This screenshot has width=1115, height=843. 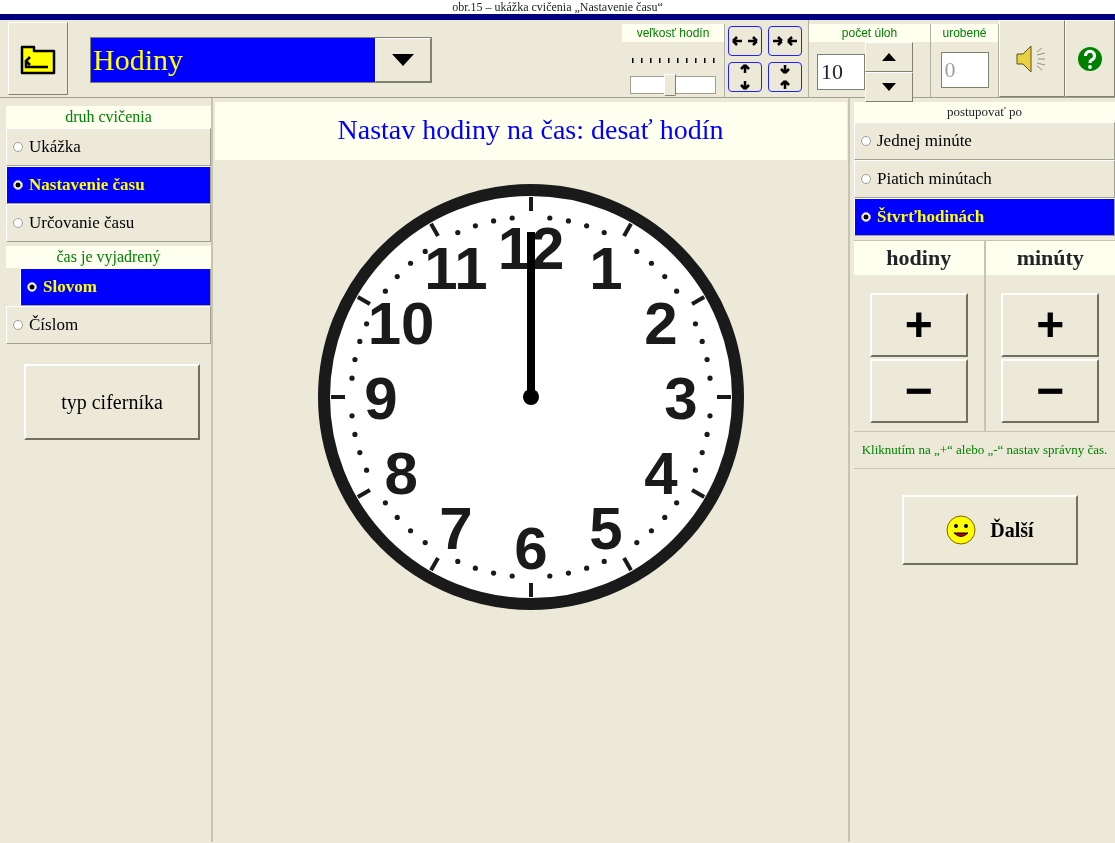 I want to click on clock-numeral: 8, so click(x=400, y=473).